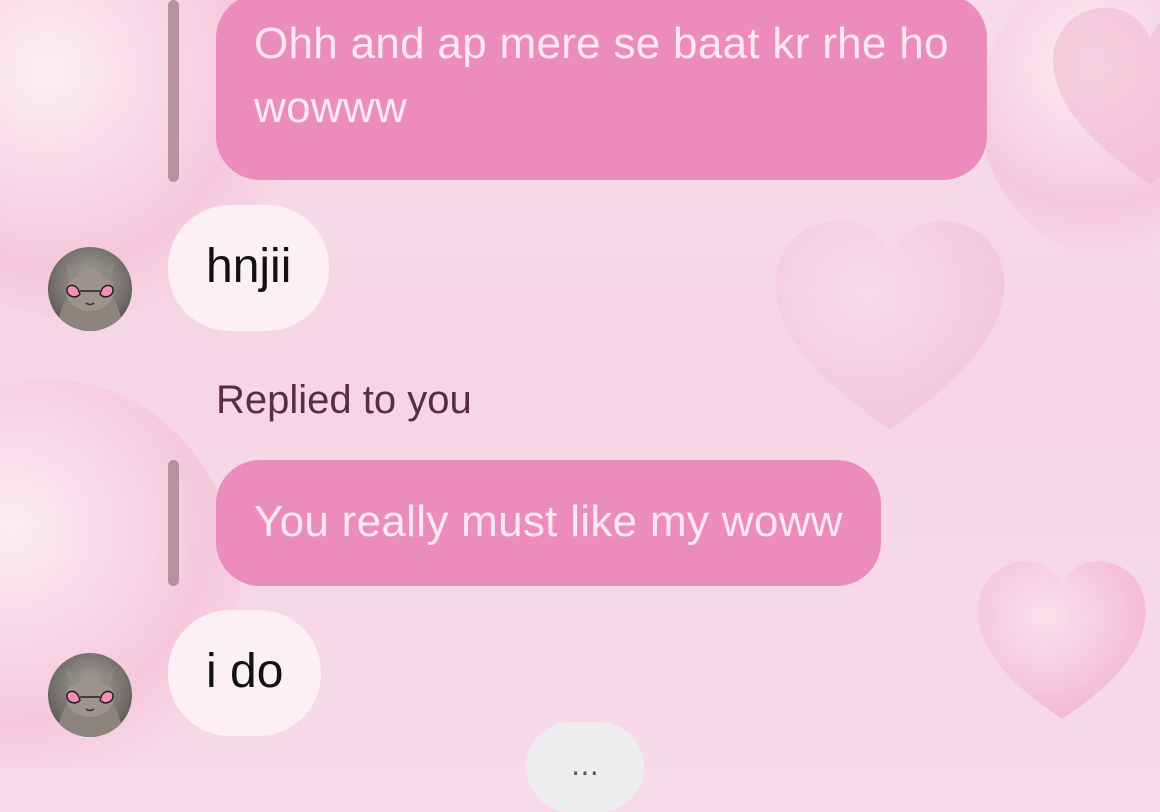  I want to click on message-text: Ohh and ap mere se baat kr rhe ho wowww, so click(601, 75).